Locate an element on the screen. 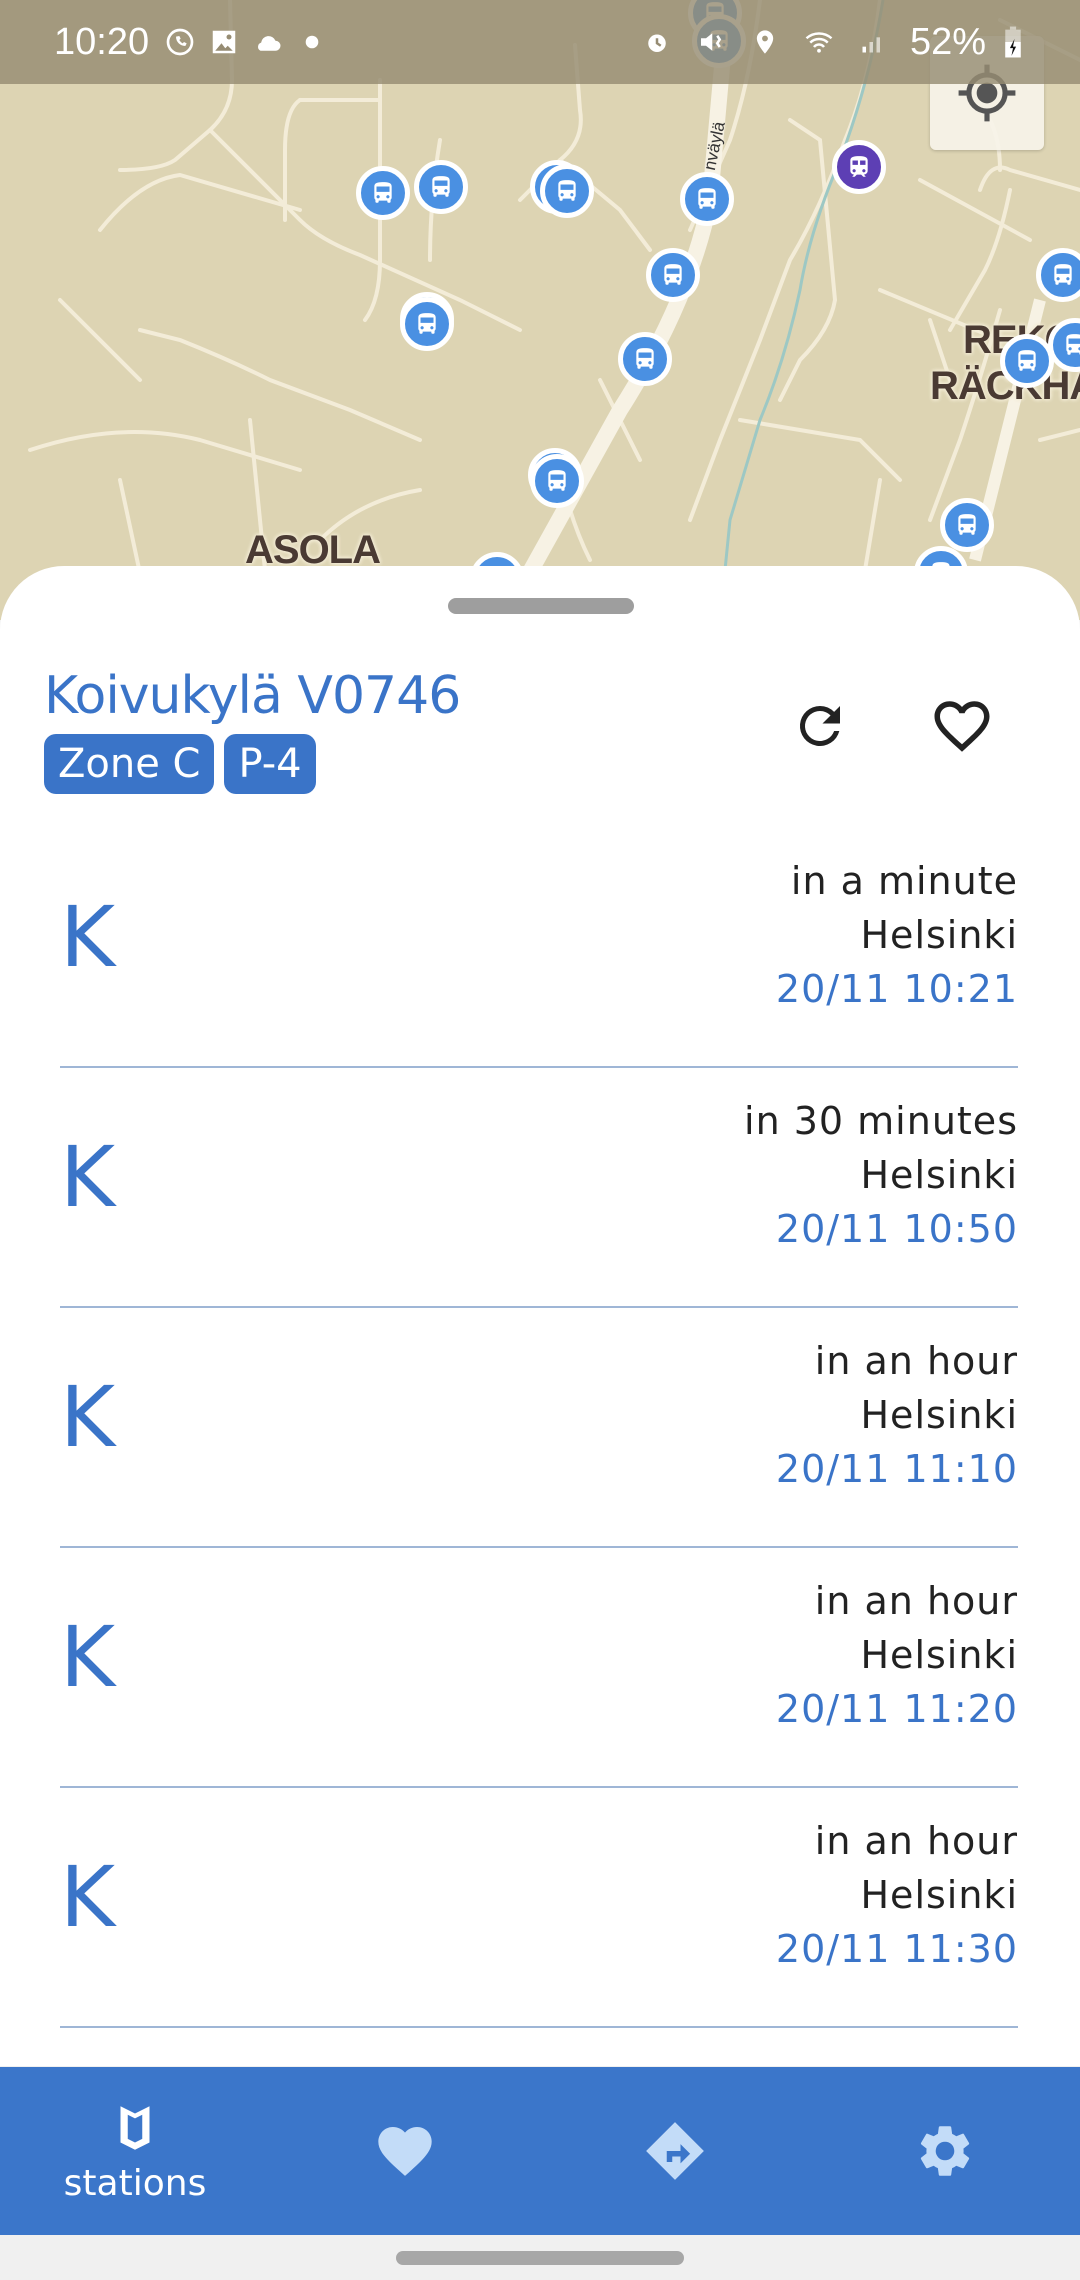  nav-favorites is located at coordinates (405, 2151).